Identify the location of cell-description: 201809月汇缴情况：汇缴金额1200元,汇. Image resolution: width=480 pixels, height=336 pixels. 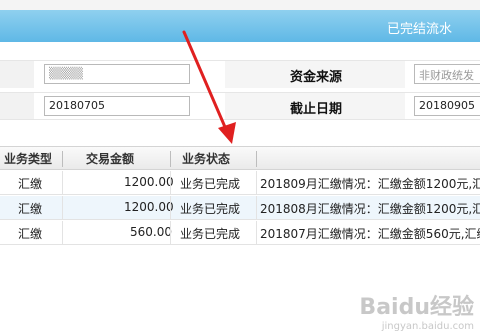
(370, 184).